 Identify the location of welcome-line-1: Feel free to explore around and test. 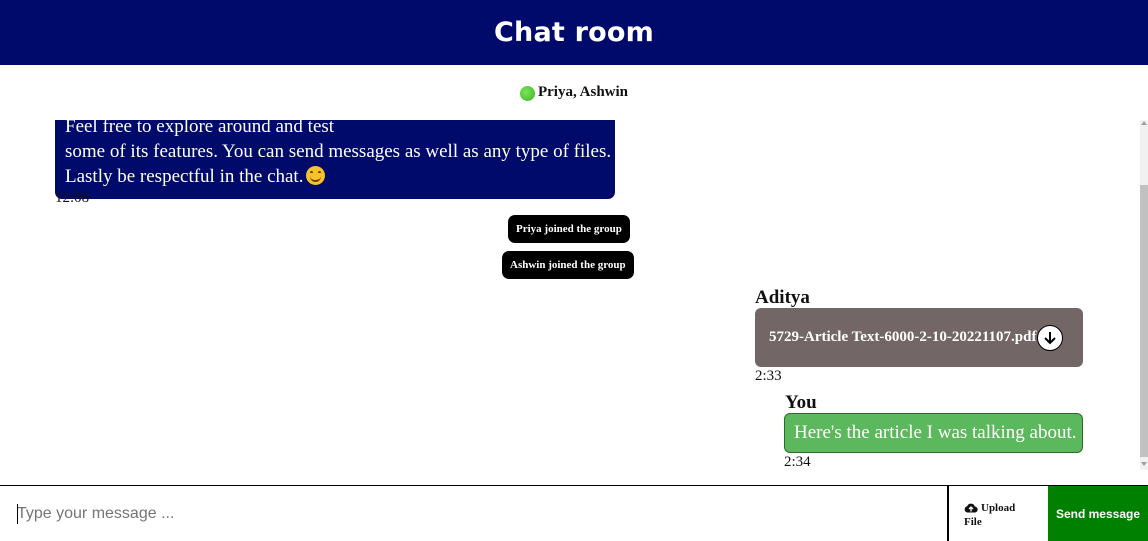
(200, 128).